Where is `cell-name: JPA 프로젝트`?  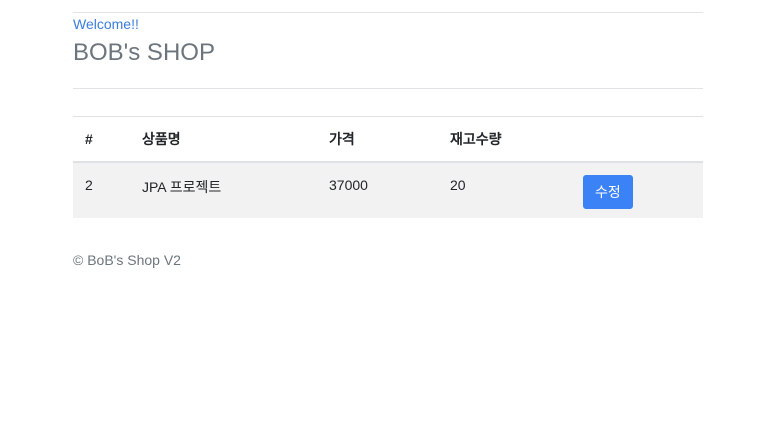
cell-name: JPA 프로젝트 is located at coordinates (182, 186).